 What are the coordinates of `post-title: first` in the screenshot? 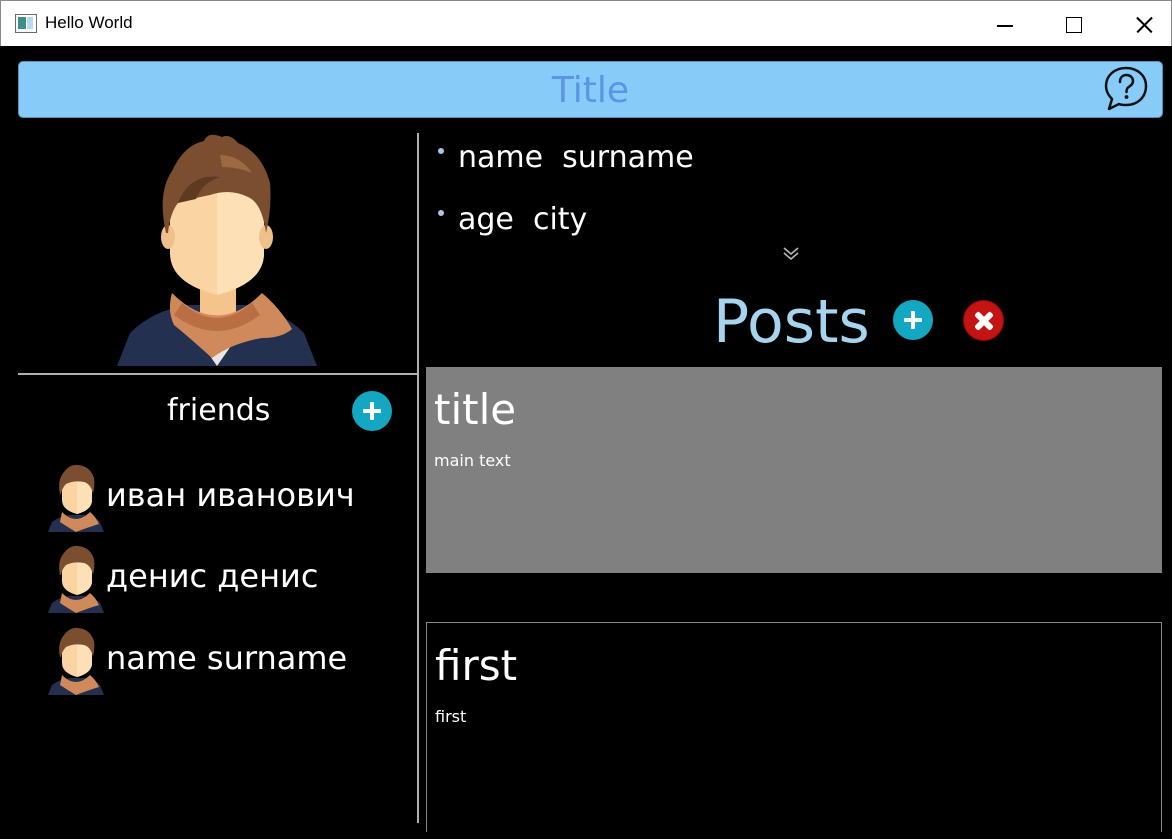 It's located at (476, 665).